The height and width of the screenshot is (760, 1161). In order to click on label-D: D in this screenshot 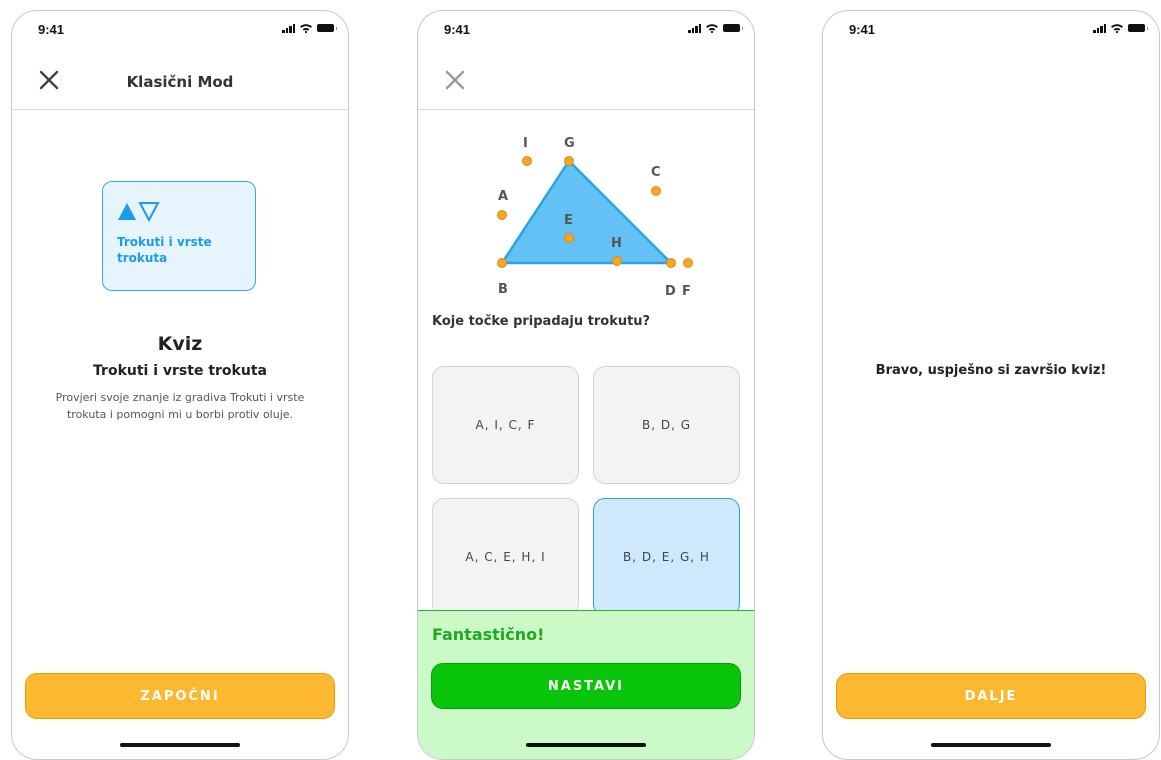, I will do `click(670, 291)`.